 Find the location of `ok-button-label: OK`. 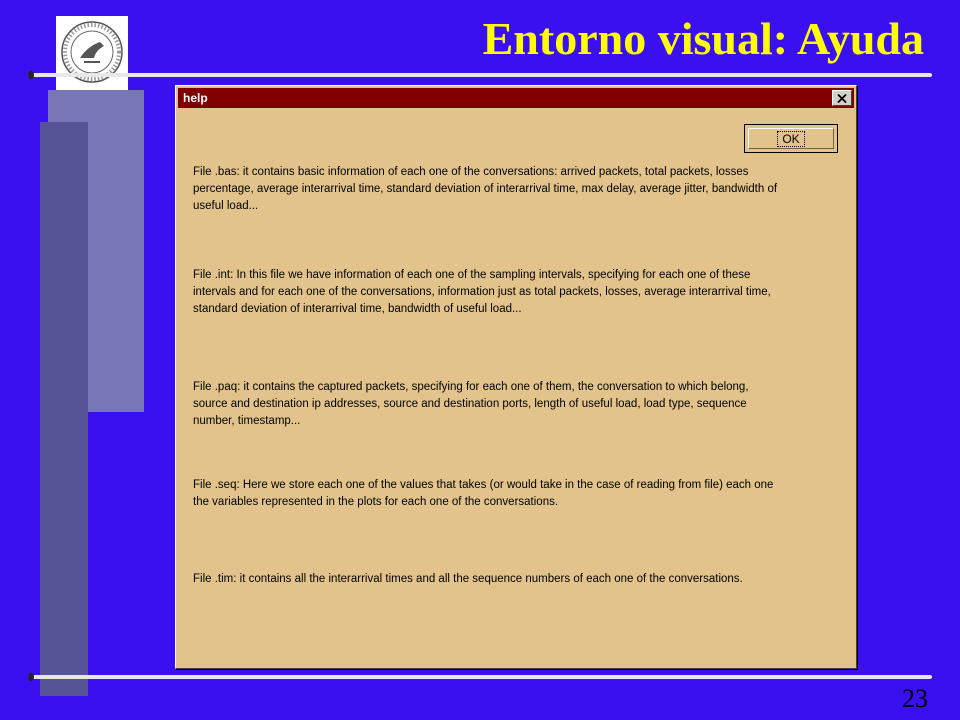

ok-button-label: OK is located at coordinates (791, 138).